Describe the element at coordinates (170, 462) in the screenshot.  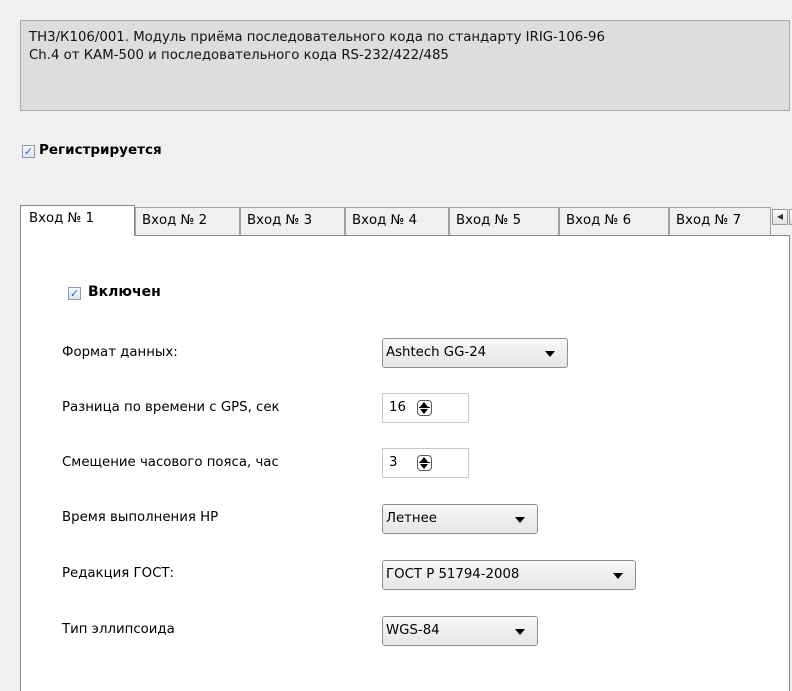
I see `tz-offset-label: Смещение часового пояса, час` at that location.